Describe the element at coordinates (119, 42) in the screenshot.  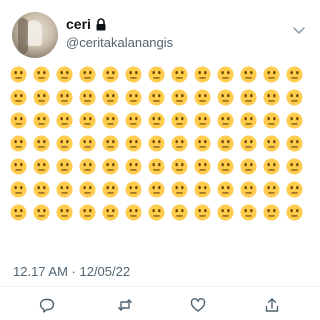
I see `author-handle: @ceritakalanangis` at that location.